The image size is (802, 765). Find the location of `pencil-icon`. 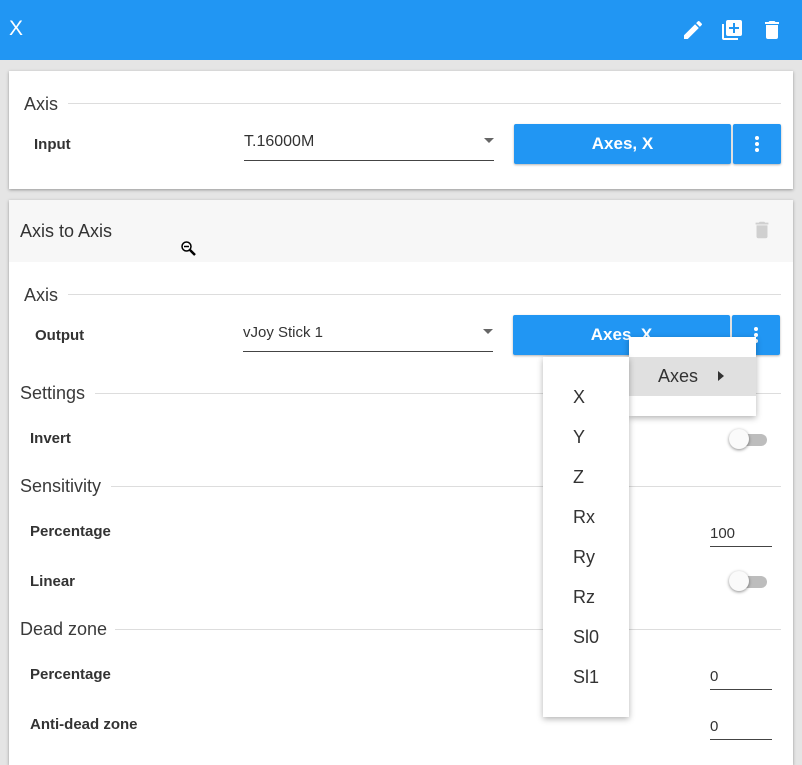

pencil-icon is located at coordinates (693, 30).